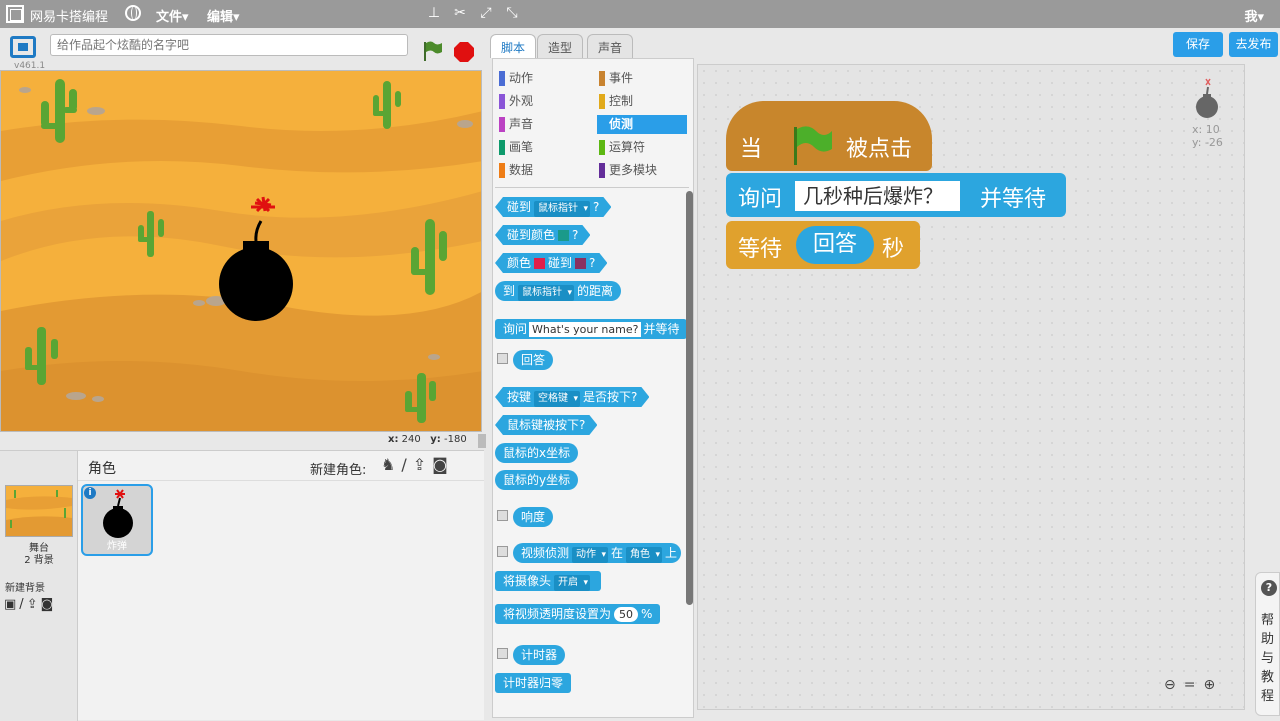 This screenshot has width=1280, height=721. Describe the element at coordinates (1198, 44) in the screenshot. I see `save-button: 保存` at that location.